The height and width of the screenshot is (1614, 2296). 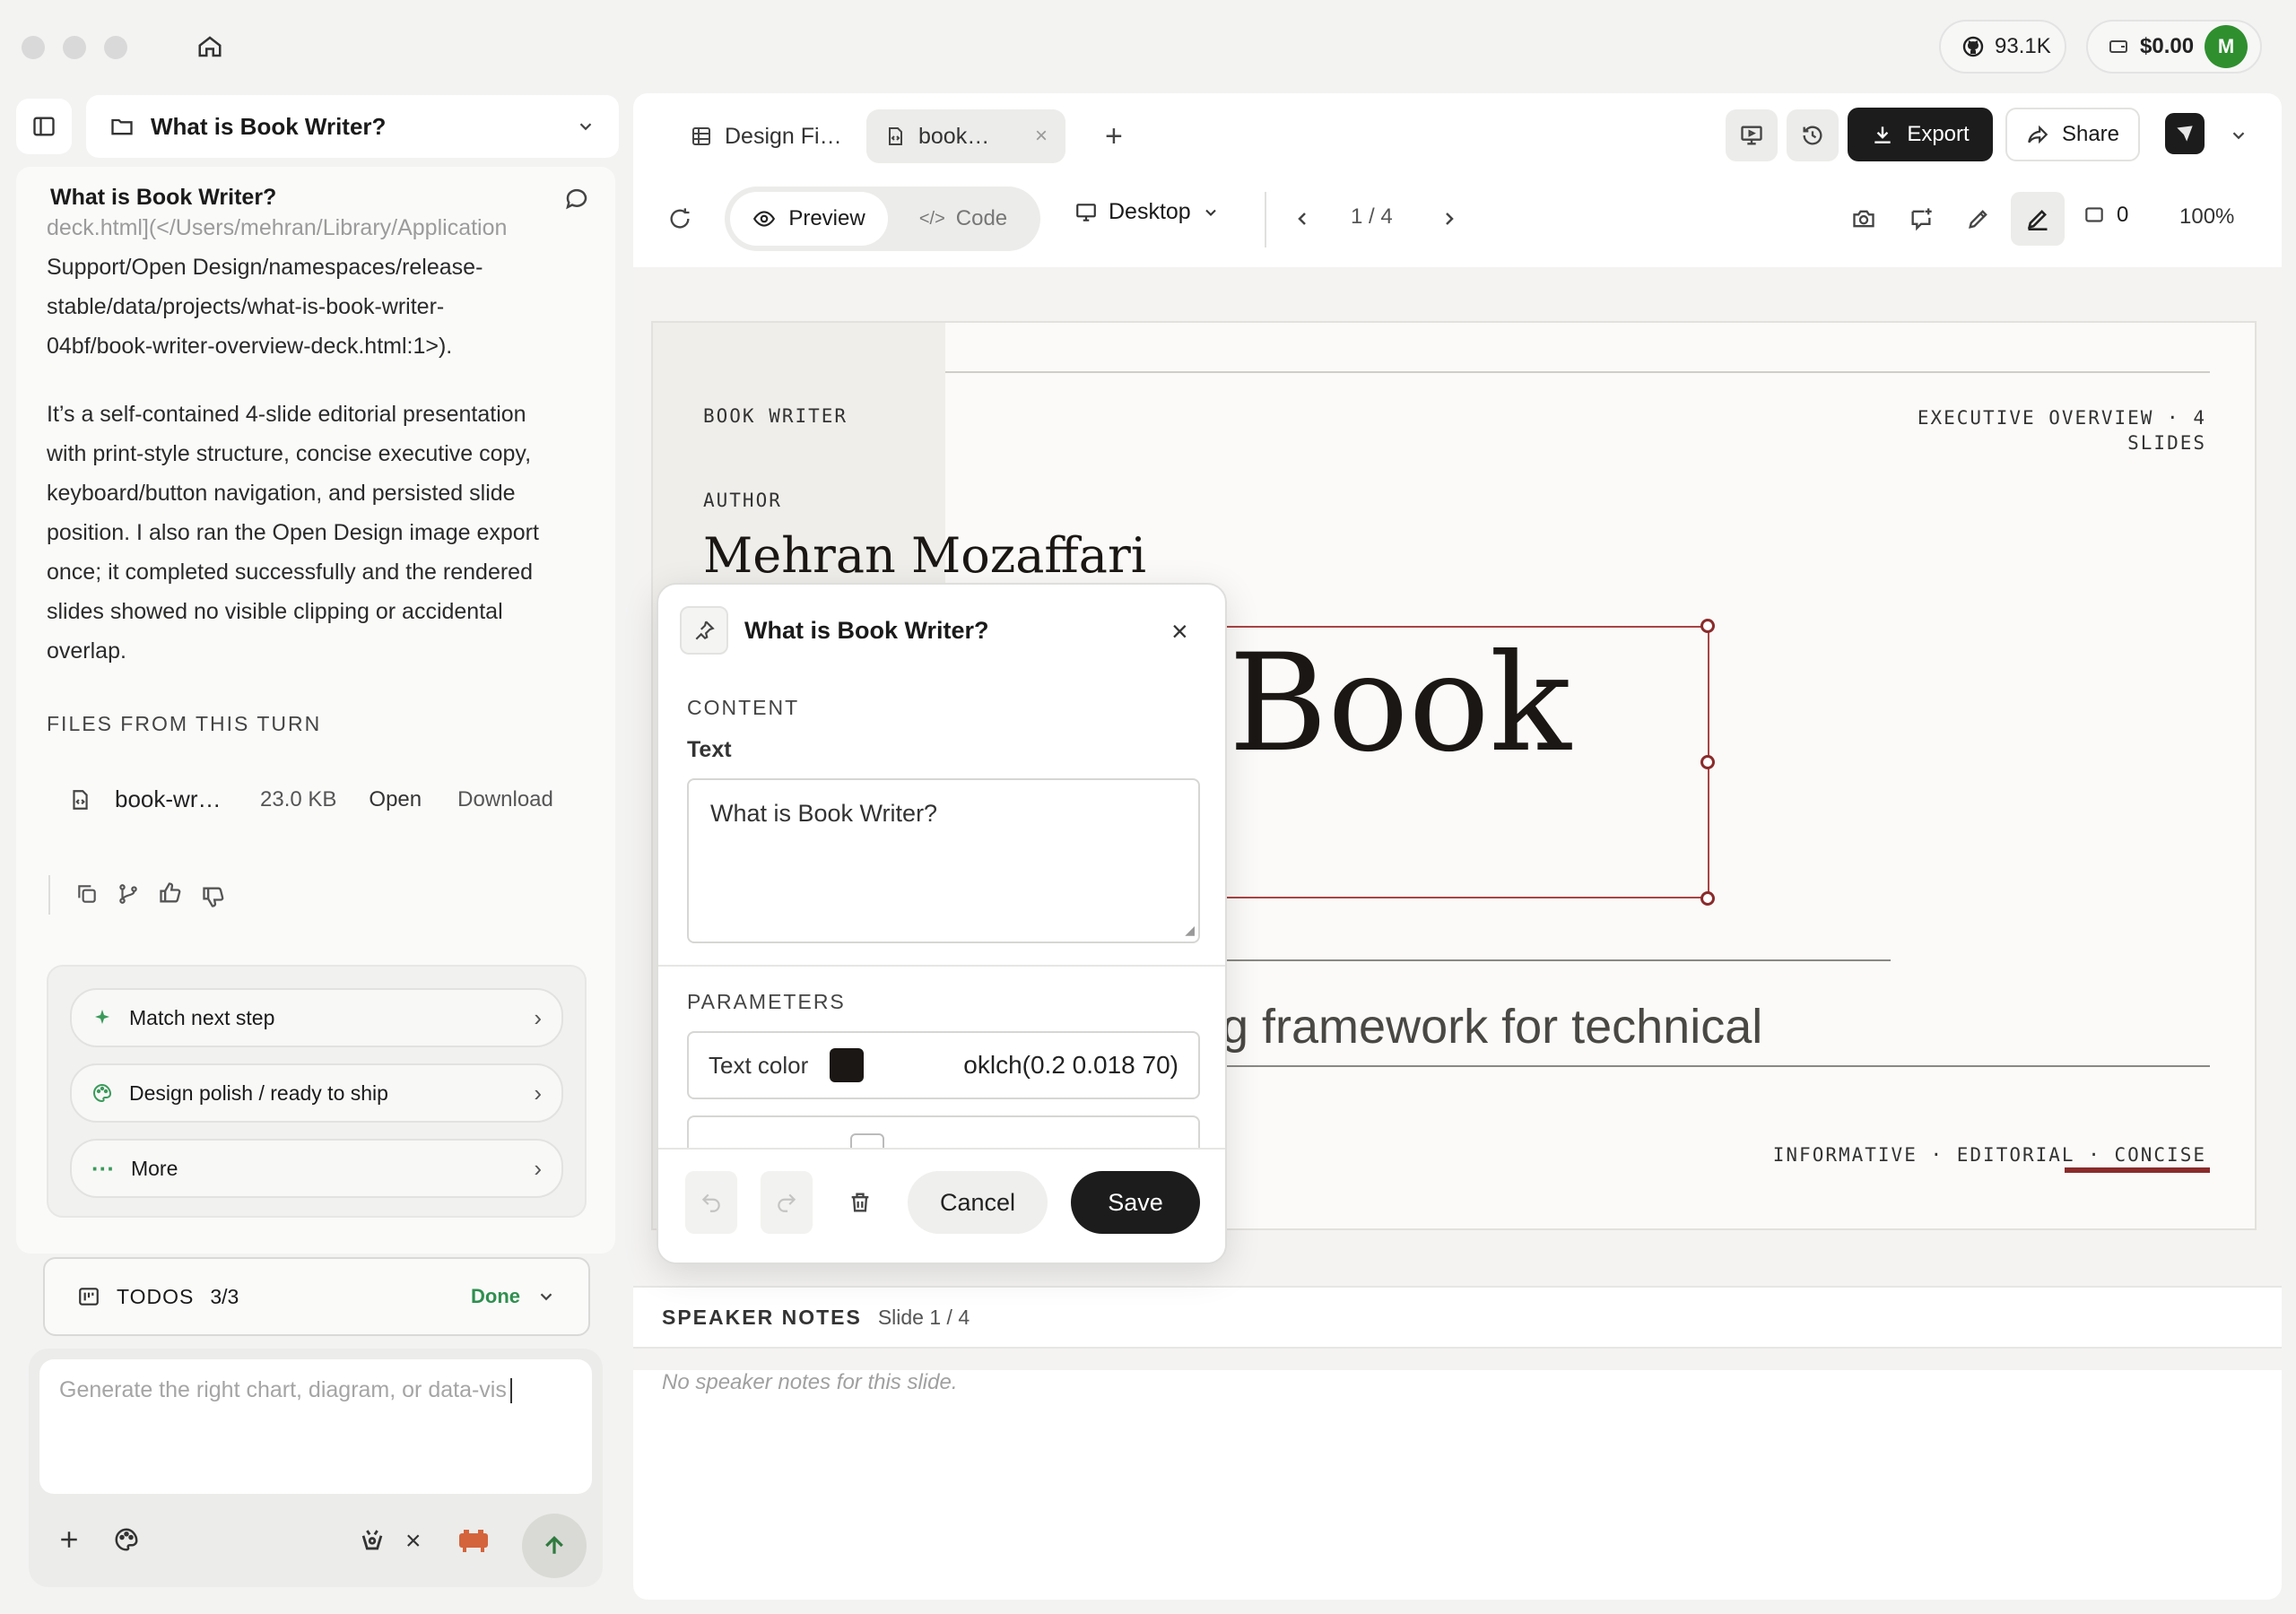 What do you see at coordinates (965, 136) in the screenshot?
I see `tab-book-file: book… ×` at bounding box center [965, 136].